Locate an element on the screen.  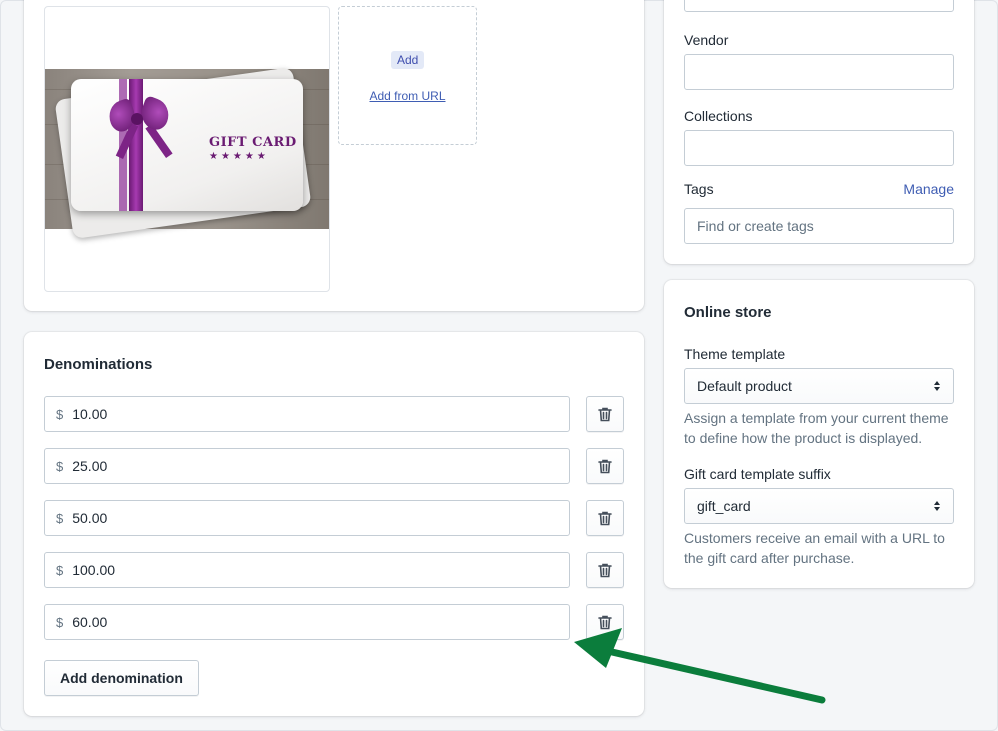
online-store-title: Online store is located at coordinates (728, 312).